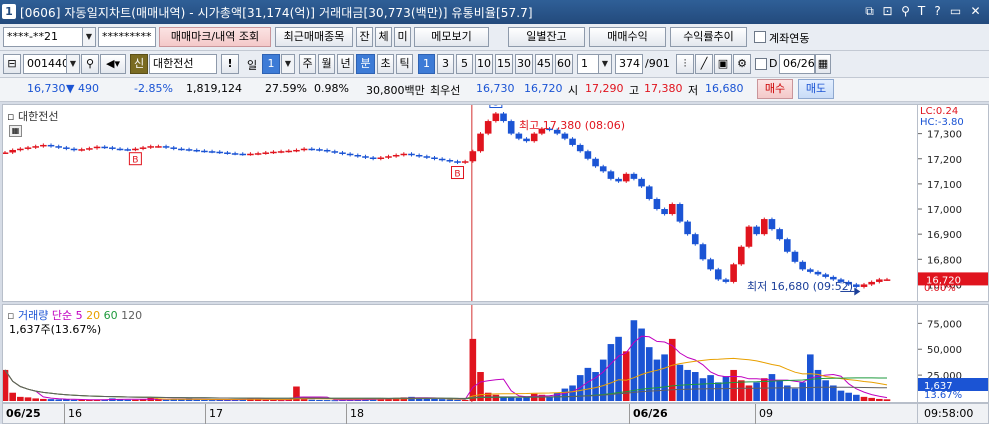 This screenshot has height=424, width=989. What do you see at coordinates (90, 64) in the screenshot?
I see `search-icon: ⚲` at bounding box center [90, 64].